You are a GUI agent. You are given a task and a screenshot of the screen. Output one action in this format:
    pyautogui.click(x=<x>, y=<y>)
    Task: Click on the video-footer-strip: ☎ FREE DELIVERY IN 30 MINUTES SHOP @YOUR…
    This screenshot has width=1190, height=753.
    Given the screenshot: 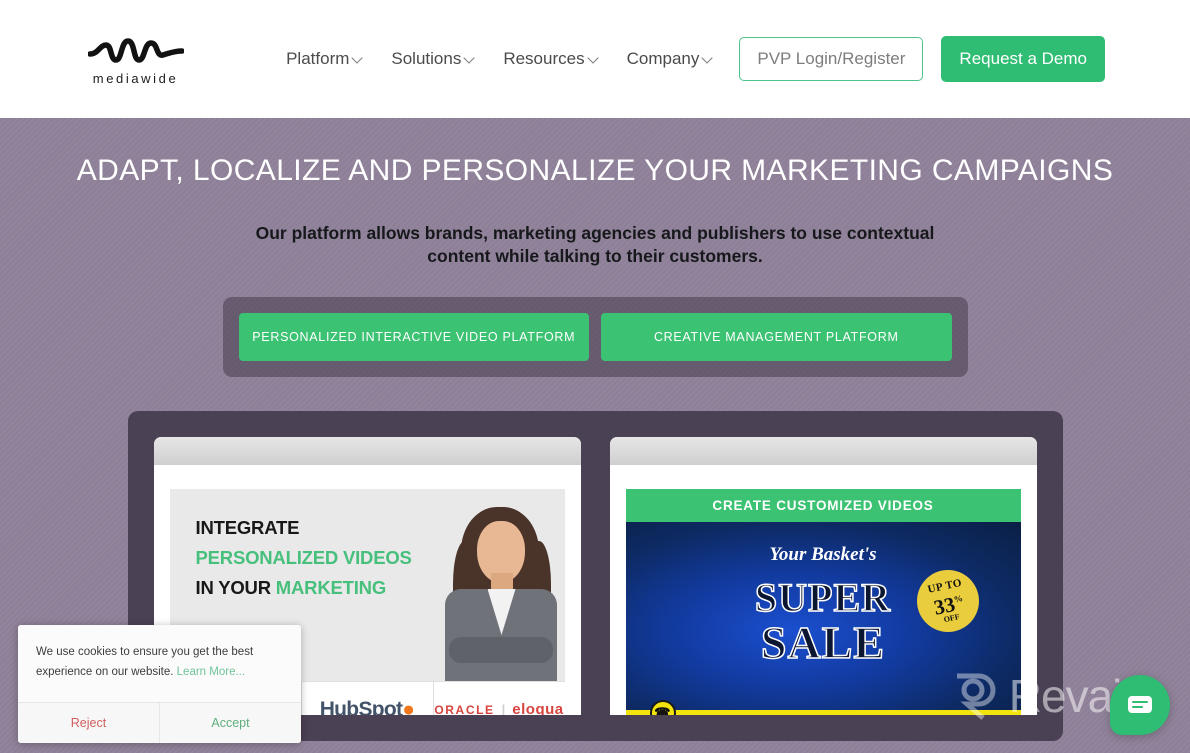 What is the action you would take?
    pyautogui.click(x=823, y=707)
    